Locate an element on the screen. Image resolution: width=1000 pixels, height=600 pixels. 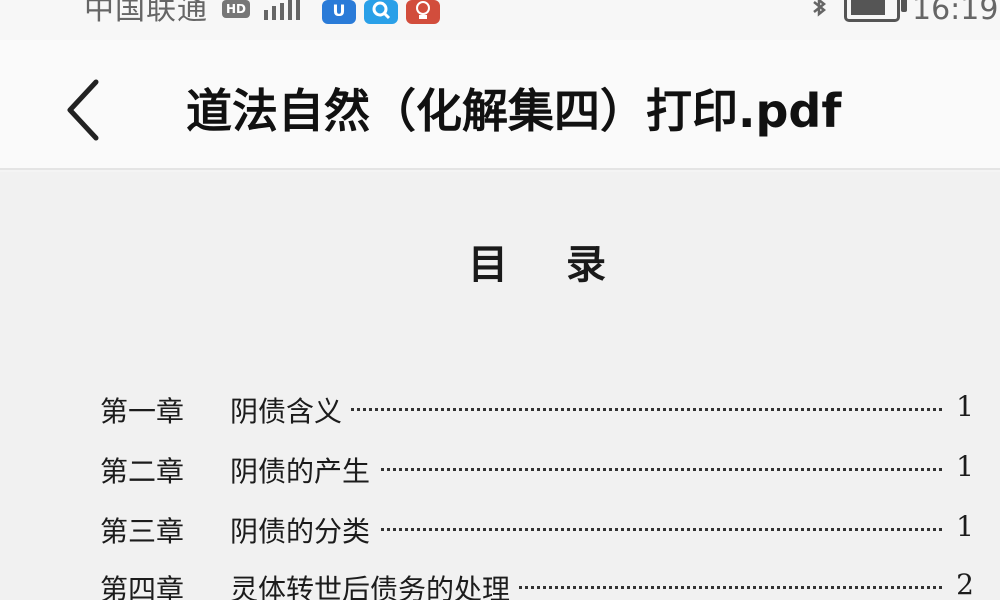
document-title: 道法自然（化解集四）打印.pdf is located at coordinates (514, 111).